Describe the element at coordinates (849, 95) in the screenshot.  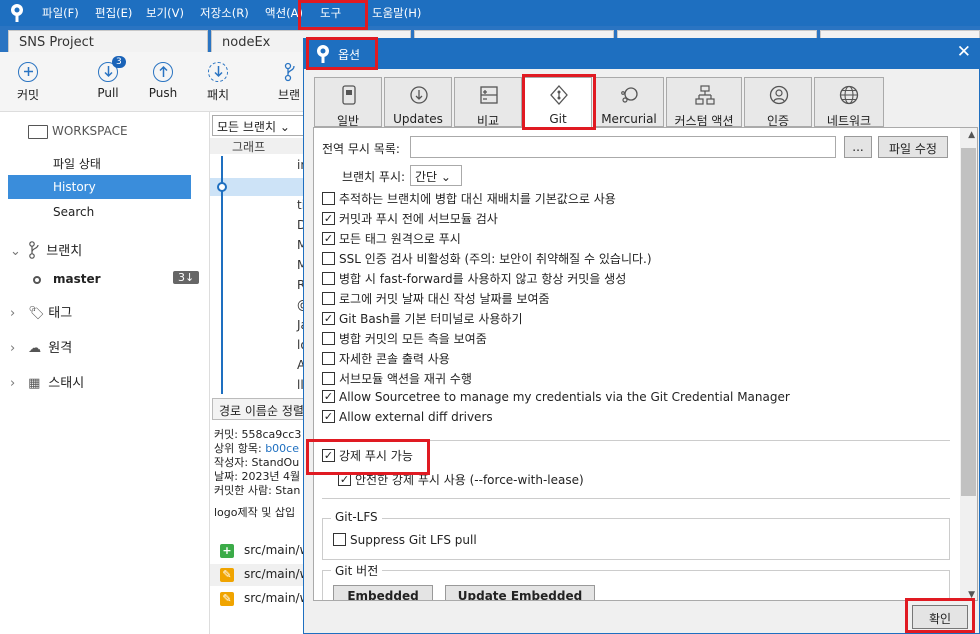
I see `globe-icon` at that location.